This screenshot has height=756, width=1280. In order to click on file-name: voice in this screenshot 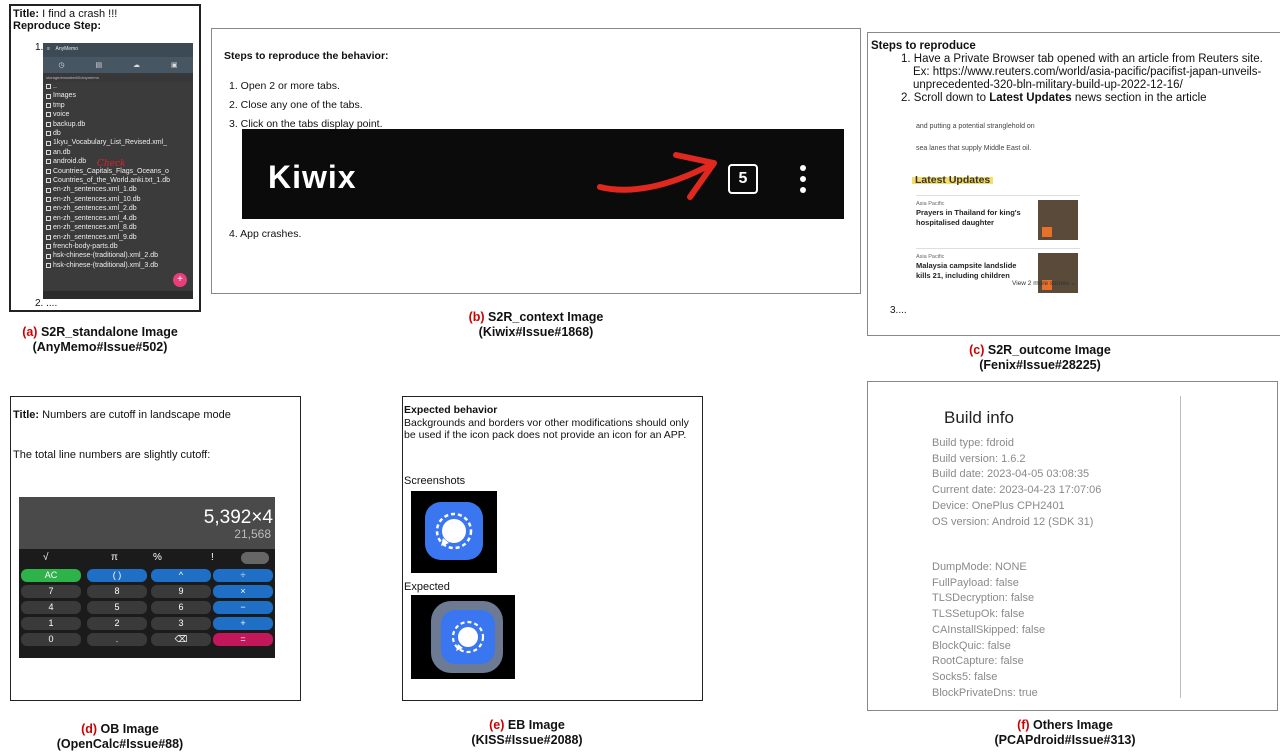, I will do `click(61, 115)`.